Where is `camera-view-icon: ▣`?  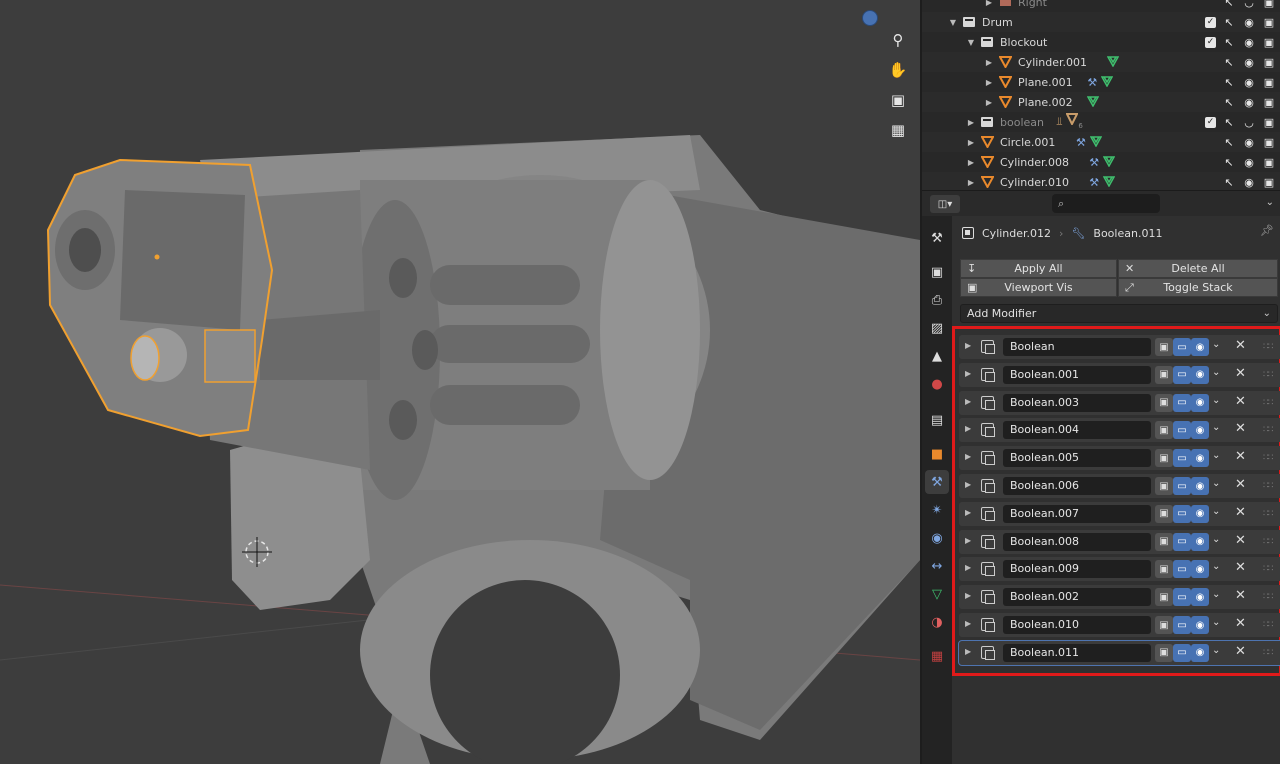 camera-view-icon: ▣ is located at coordinates (898, 100).